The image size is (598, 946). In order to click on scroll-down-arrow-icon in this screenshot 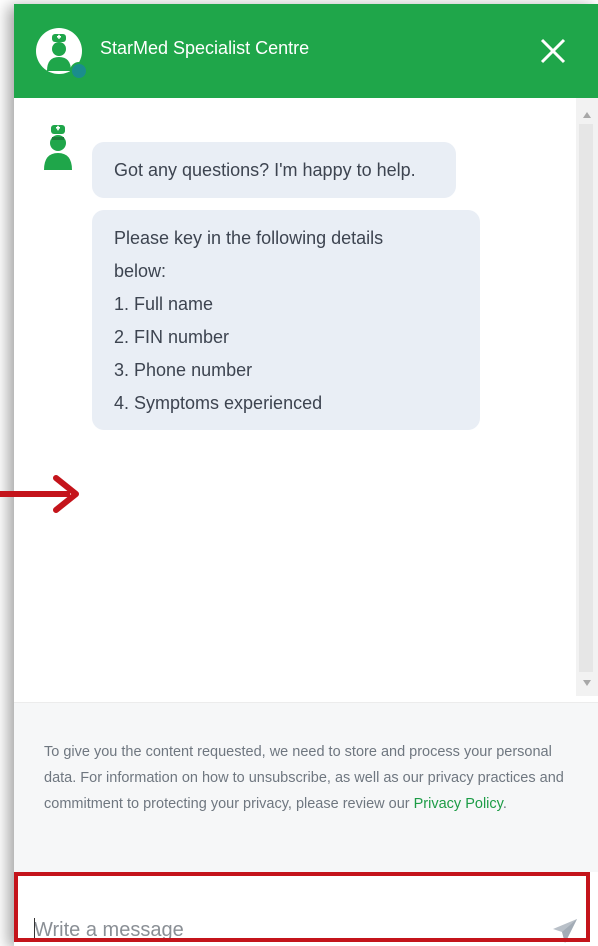, I will do `click(587, 683)`.